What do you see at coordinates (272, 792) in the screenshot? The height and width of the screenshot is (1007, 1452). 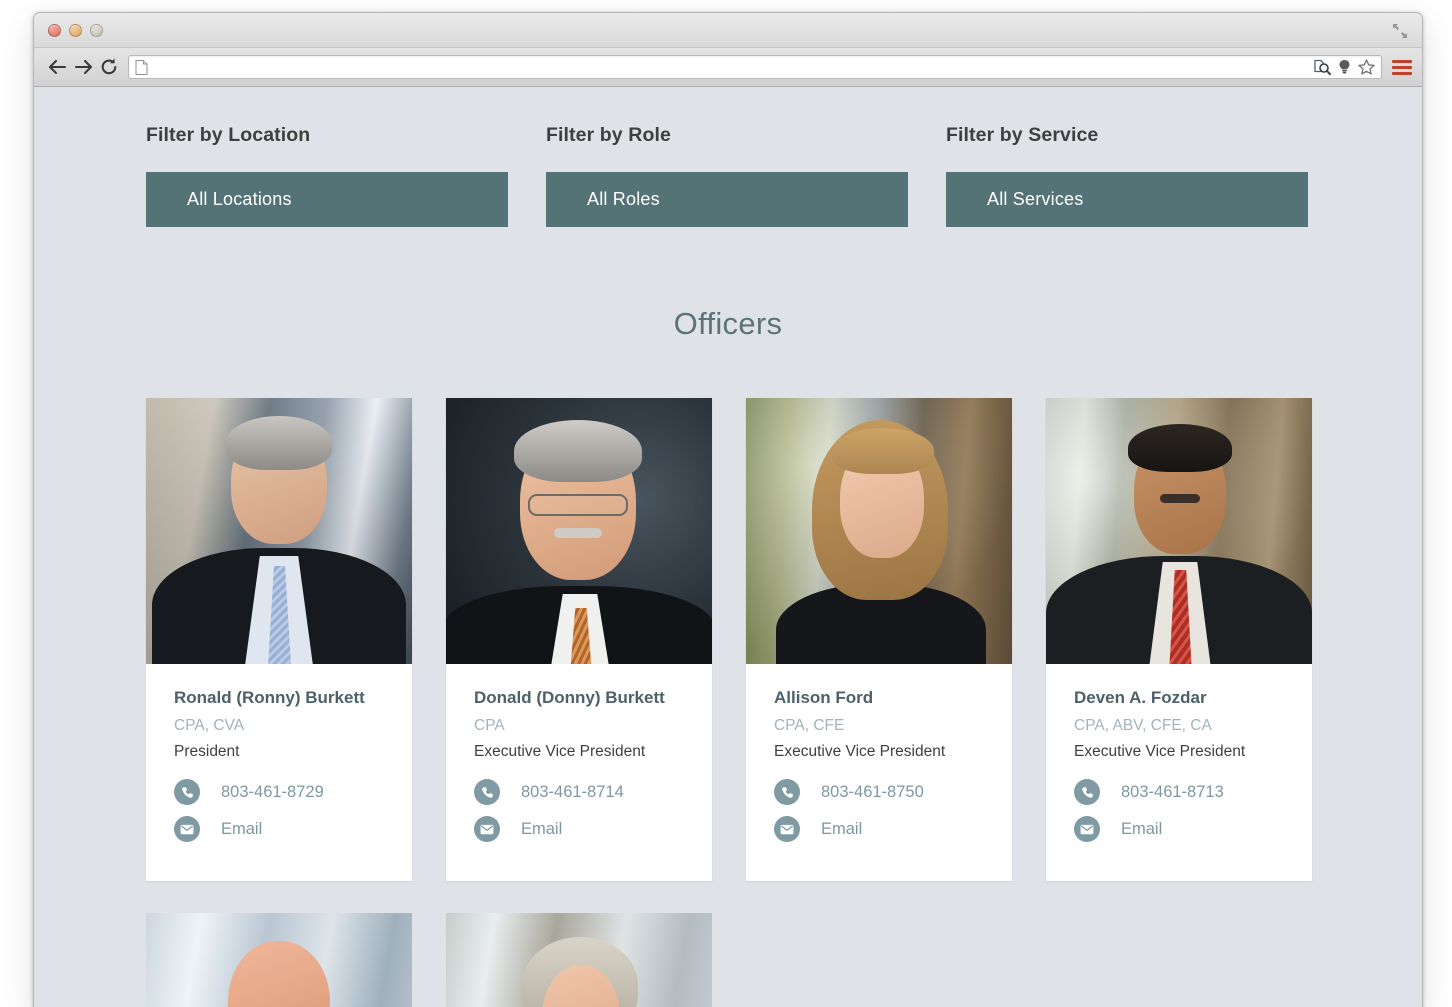 I see `officer-phone: 803-461-8729` at bounding box center [272, 792].